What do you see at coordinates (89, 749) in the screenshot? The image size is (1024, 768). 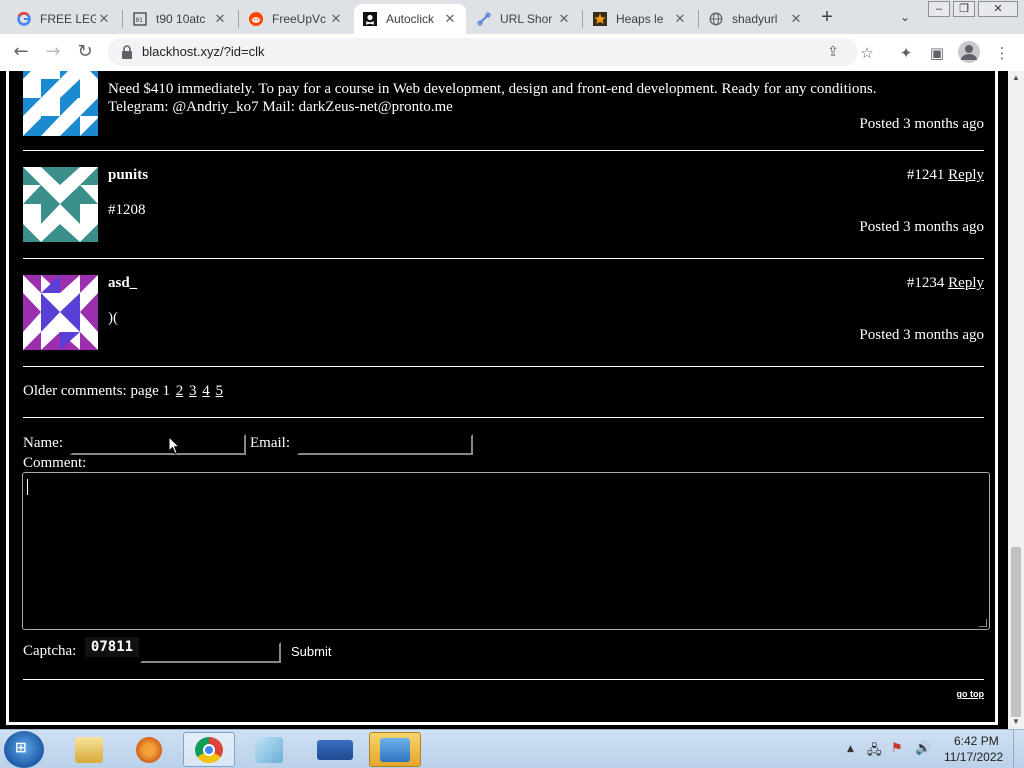 I see `taskbar-explorer` at bounding box center [89, 749].